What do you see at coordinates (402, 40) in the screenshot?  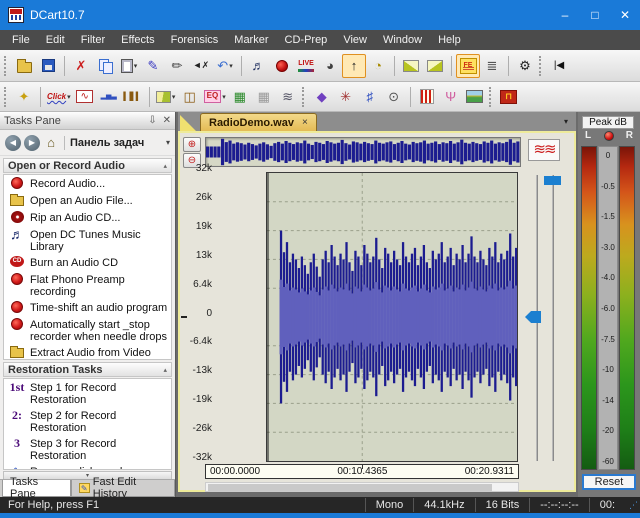 I see `menu-window: Window` at bounding box center [402, 40].